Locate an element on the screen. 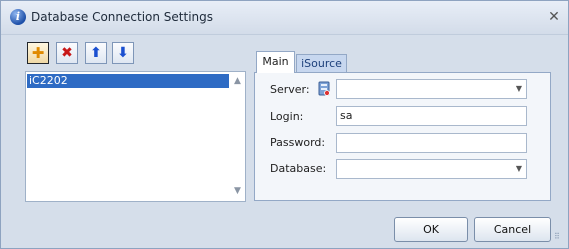 This screenshot has width=569, height=249. arrow-up-icon: ⬆ is located at coordinates (96, 53).